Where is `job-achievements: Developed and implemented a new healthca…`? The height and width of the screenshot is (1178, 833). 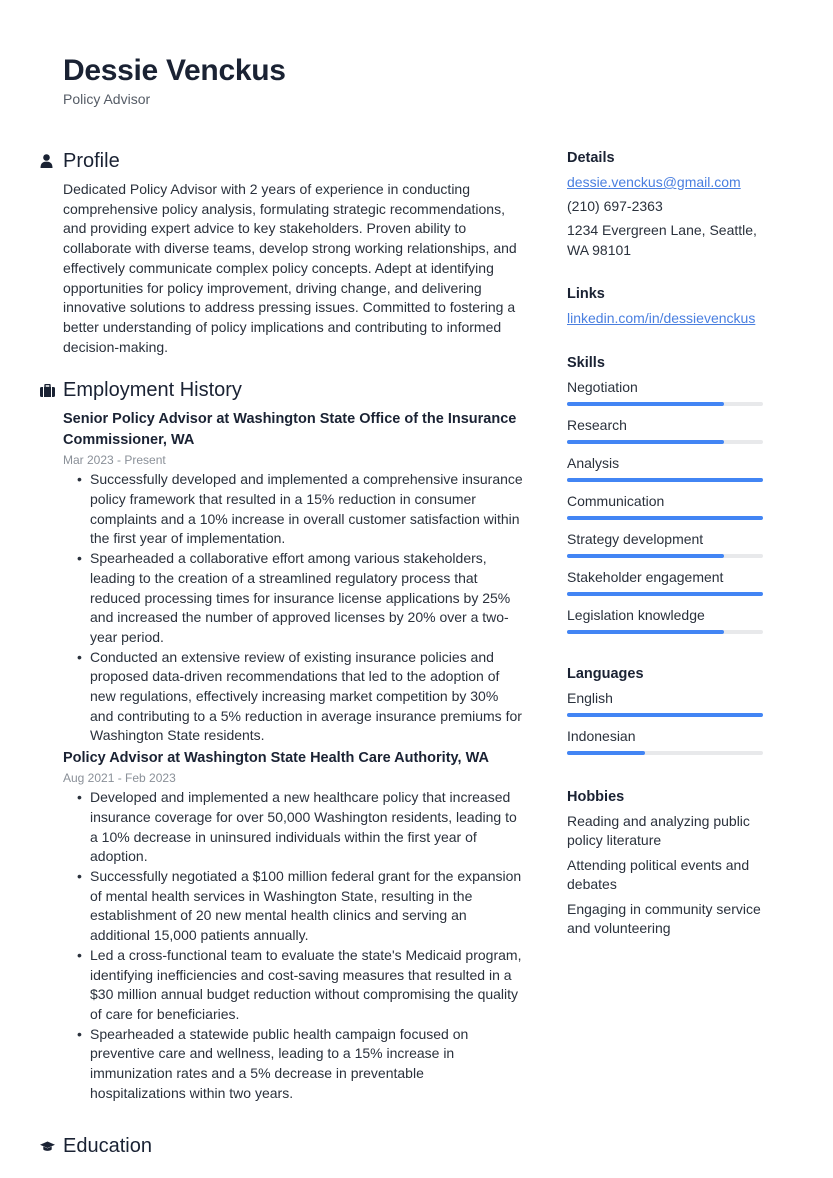
job-achievements: Developed and implemented a new healthca… is located at coordinates (293, 945).